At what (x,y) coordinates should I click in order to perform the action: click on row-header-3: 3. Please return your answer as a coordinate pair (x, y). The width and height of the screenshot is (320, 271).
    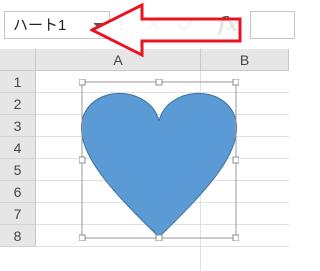
    Looking at the image, I should click on (18, 126).